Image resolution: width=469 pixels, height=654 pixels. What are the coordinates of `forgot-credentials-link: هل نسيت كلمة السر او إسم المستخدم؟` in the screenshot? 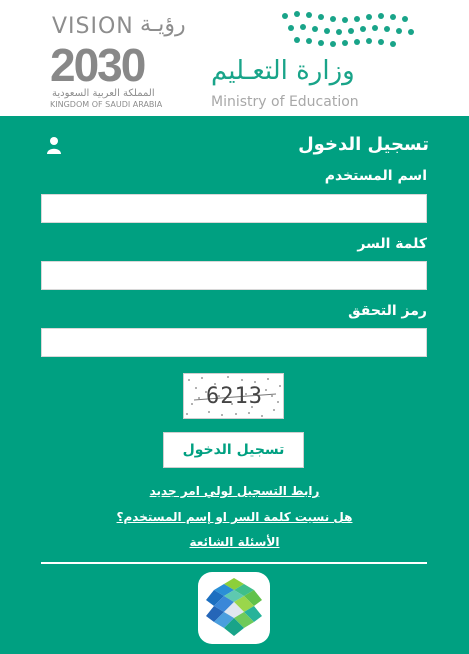 It's located at (234, 517).